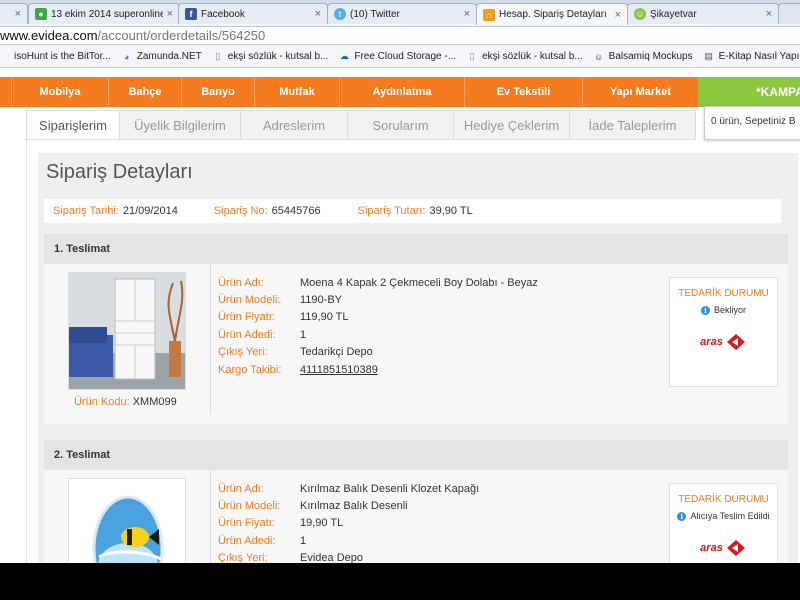  I want to click on menu-item-banyo: Banyo, so click(218, 92).